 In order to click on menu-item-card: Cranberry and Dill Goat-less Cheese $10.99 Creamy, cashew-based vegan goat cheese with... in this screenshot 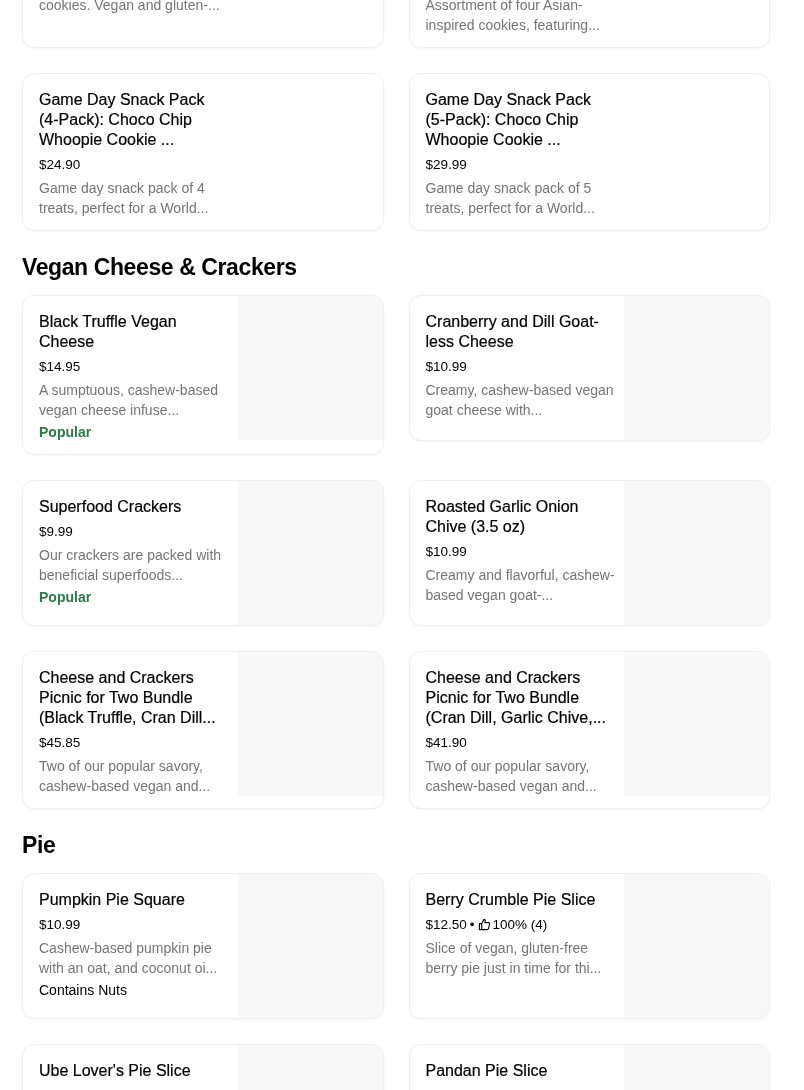, I will do `click(589, 368)`.